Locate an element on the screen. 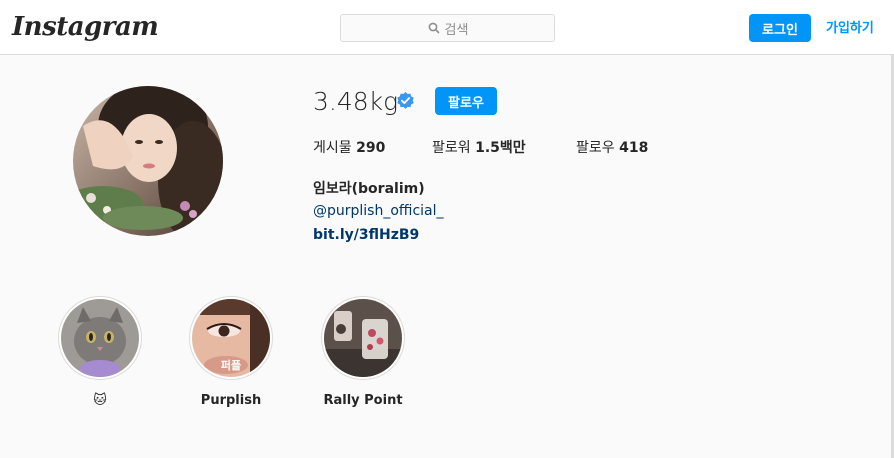 This screenshot has height=458, width=894. signup-link: 가입하기 is located at coordinates (850, 26).